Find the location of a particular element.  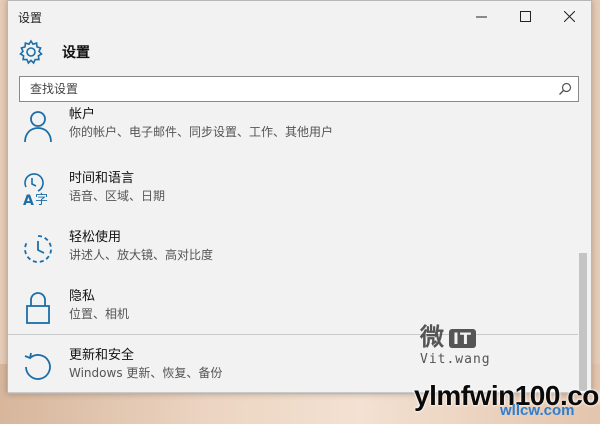

person-icon is located at coordinates (38, 127).